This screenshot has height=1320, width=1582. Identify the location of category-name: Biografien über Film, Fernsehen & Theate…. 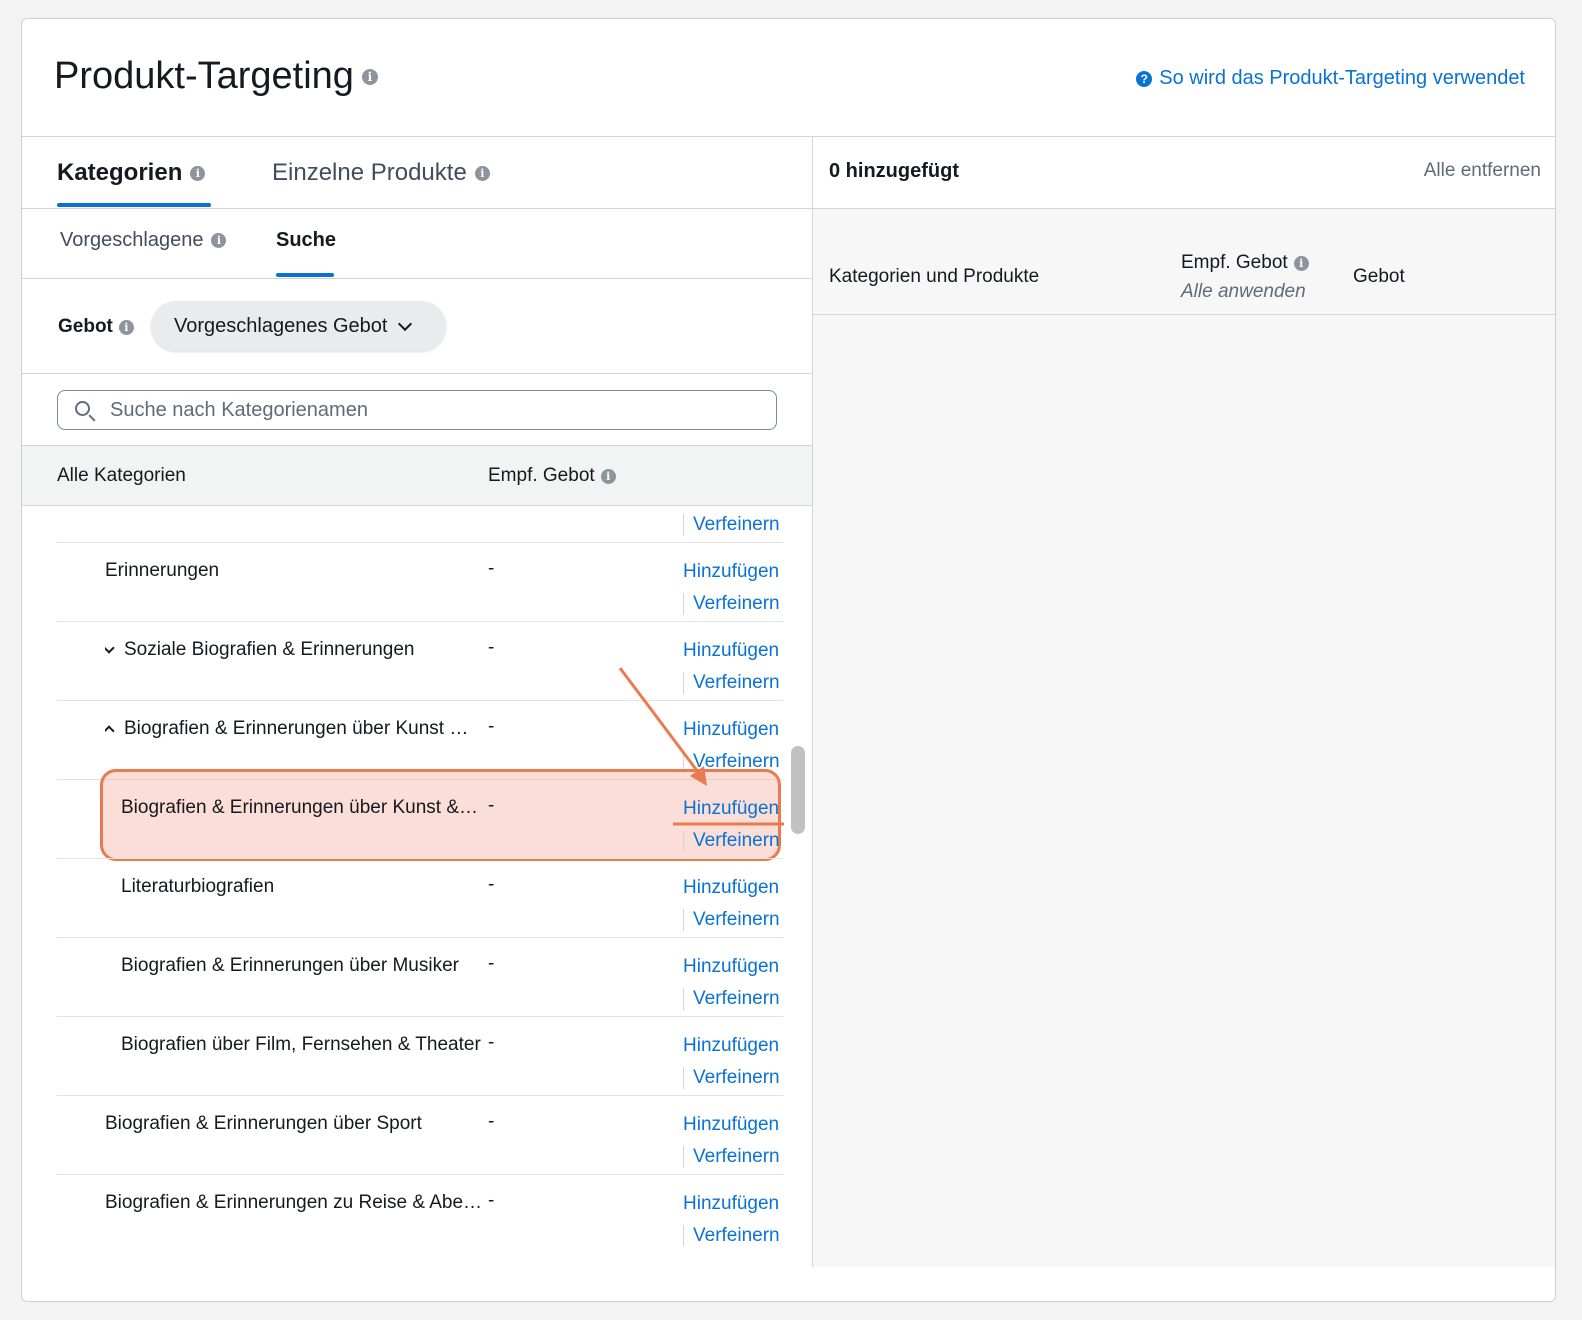
(301, 1044).